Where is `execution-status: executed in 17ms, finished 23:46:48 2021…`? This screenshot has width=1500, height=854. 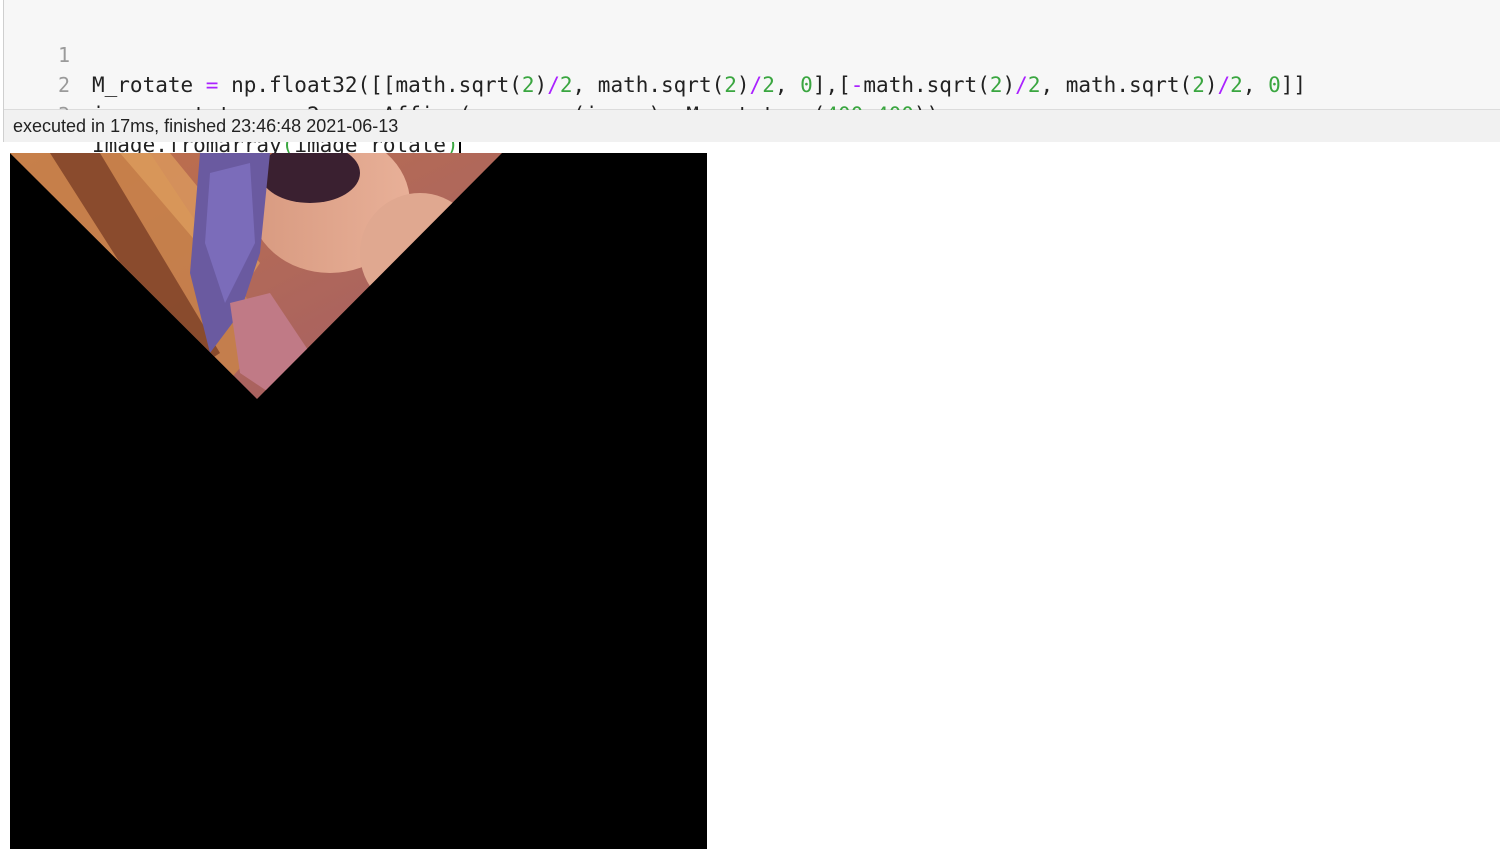 execution-status: executed in 17ms, finished 23:46:48 2021… is located at coordinates (752, 126).